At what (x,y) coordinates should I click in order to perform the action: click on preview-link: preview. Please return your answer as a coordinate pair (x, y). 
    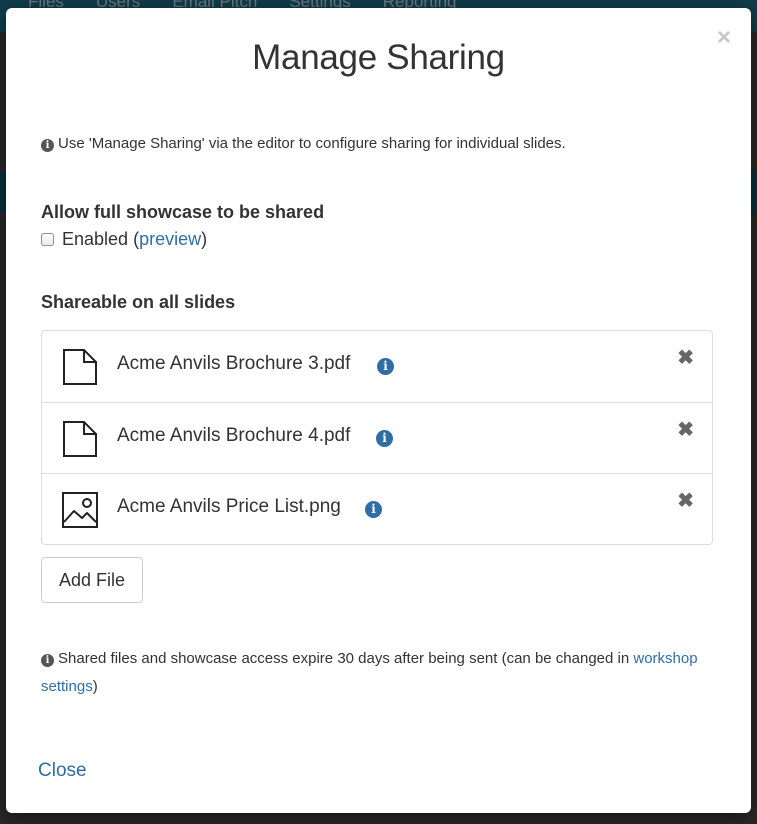
    Looking at the image, I should click on (170, 239).